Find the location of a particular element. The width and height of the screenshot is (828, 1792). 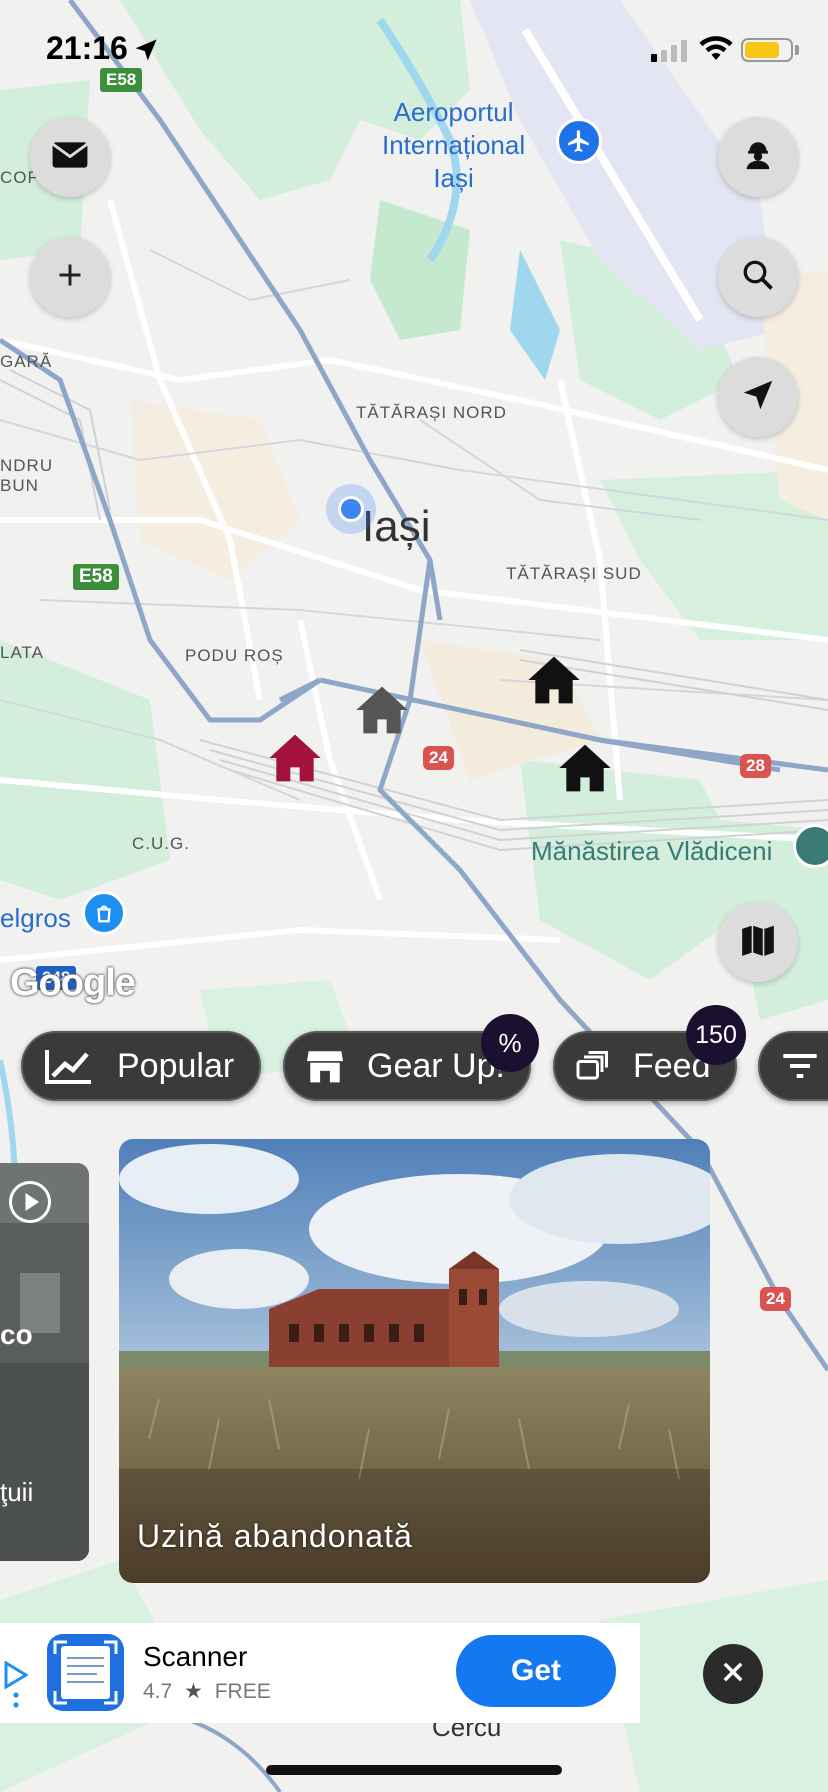

place-card-title: Uzină abandonată is located at coordinates (275, 1536).